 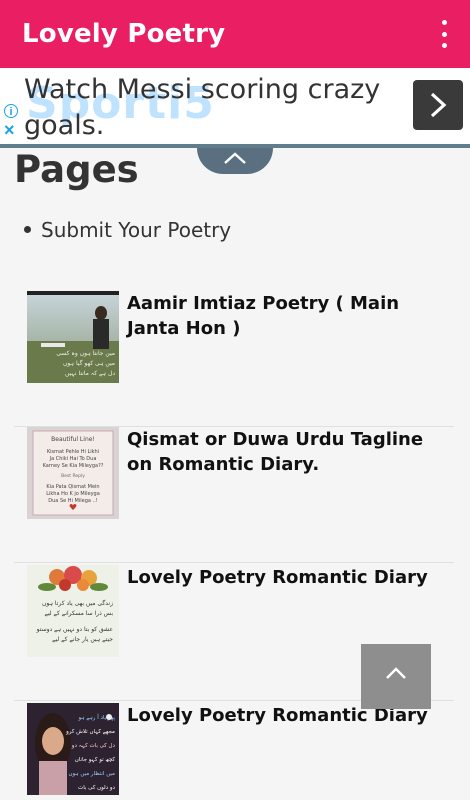 What do you see at coordinates (95, 759) in the screenshot?
I see `svg-text: کچھ تو کہو جاناں` at bounding box center [95, 759].